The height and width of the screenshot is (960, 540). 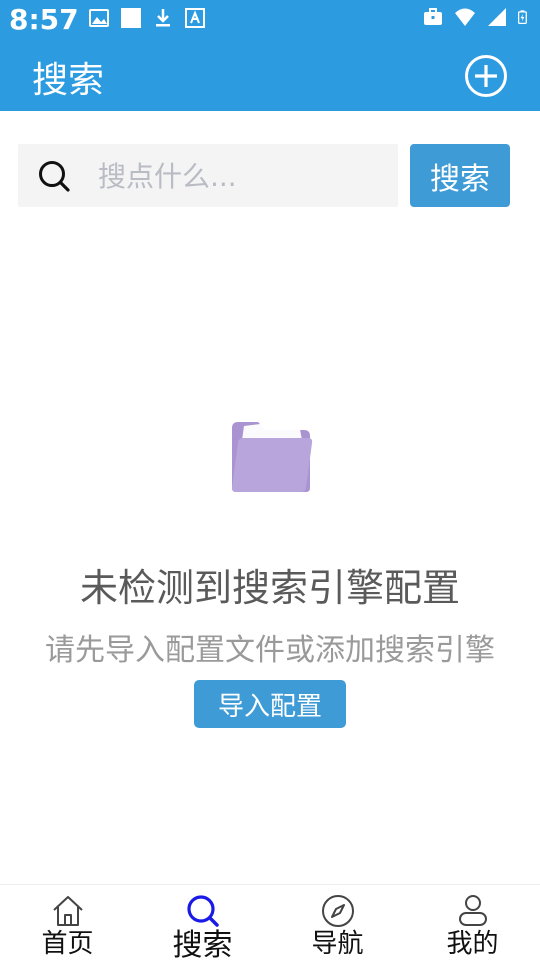 I want to click on empty-state-title: 未检测到搜索引擎配置, so click(x=269, y=588).